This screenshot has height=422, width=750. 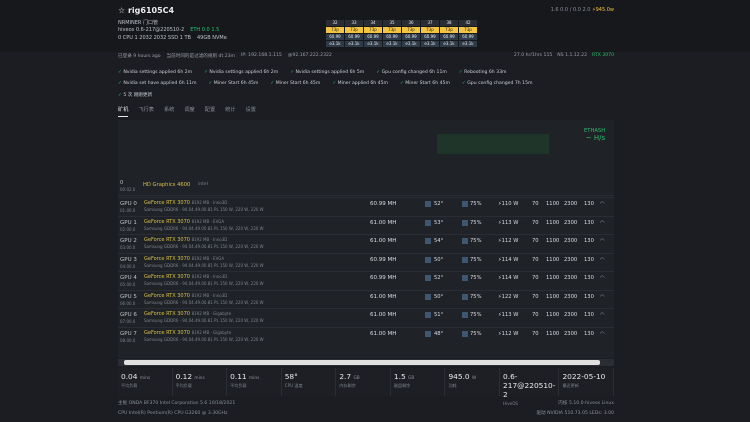 I want to click on gpu-id: GPU 6, so click(x=128, y=315).